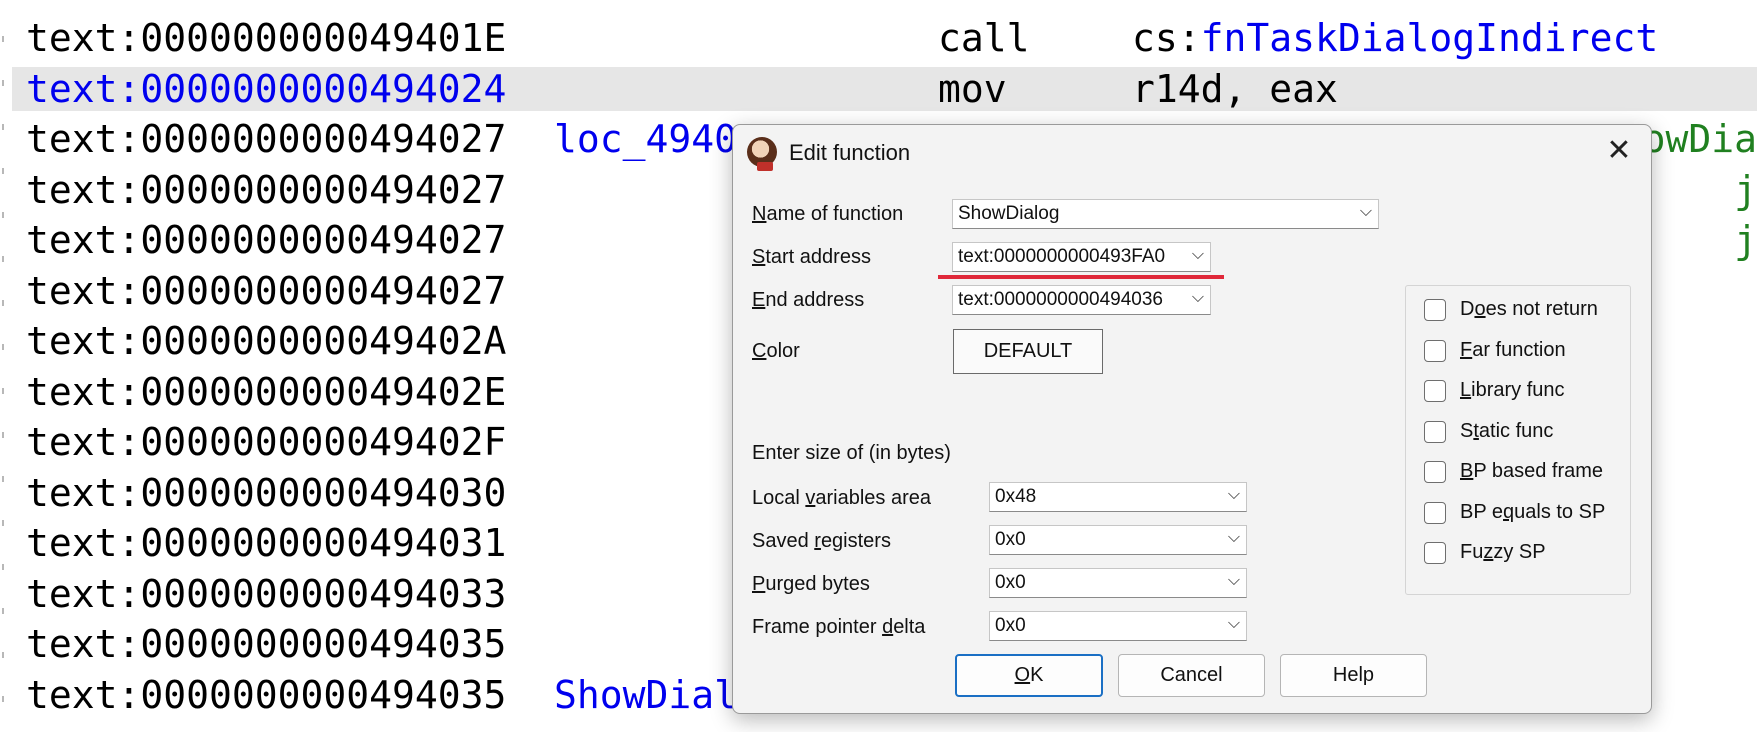 This screenshot has width=1757, height=732. What do you see at coordinates (1118, 583) in the screenshot?
I see `purged-bytes-combo: 0x0 ⌵` at bounding box center [1118, 583].